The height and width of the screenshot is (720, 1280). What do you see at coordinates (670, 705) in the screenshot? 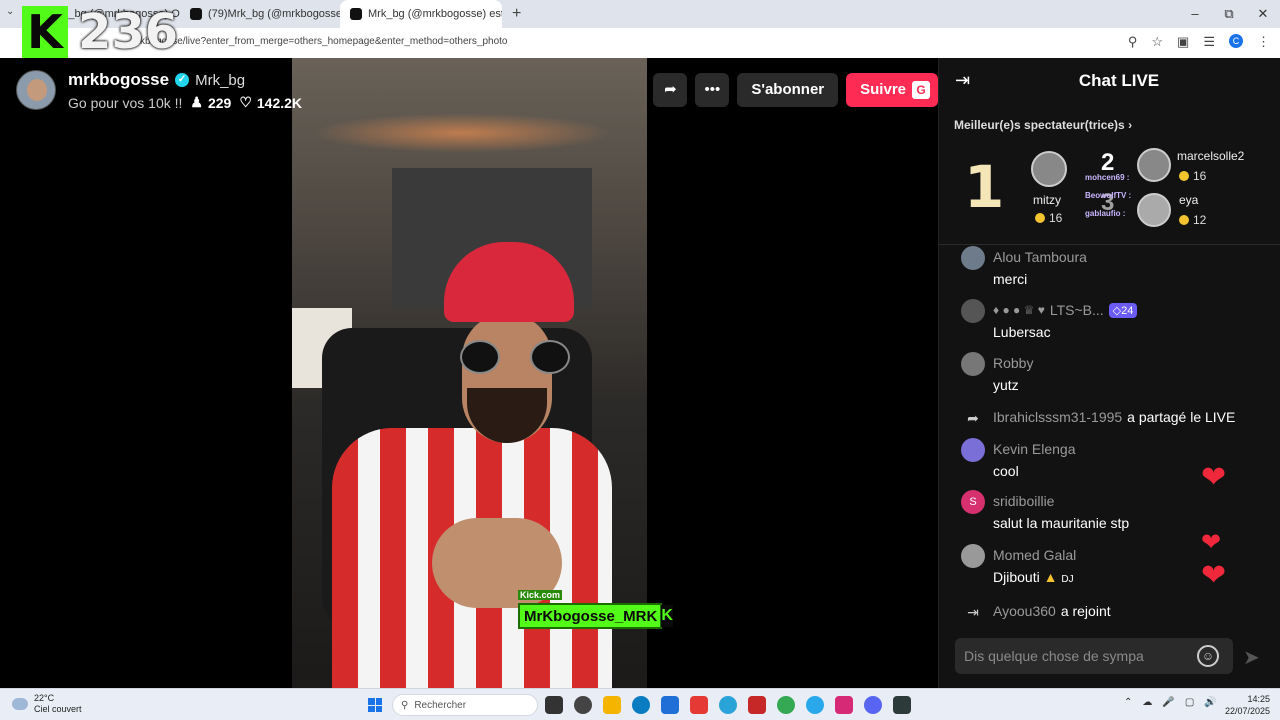
I see `store-icon` at bounding box center [670, 705].